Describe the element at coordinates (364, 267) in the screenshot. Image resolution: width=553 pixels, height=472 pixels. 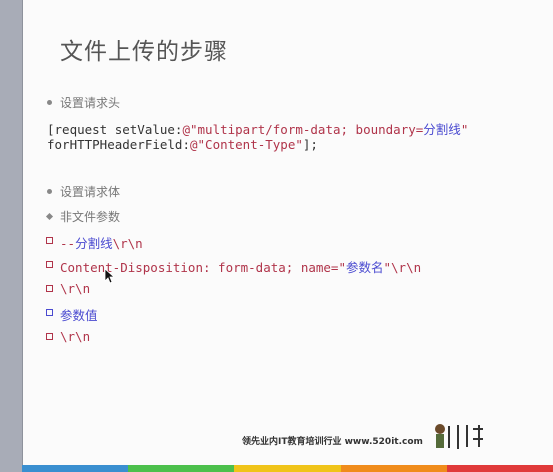
I see `item-placeholder: 参数名` at that location.